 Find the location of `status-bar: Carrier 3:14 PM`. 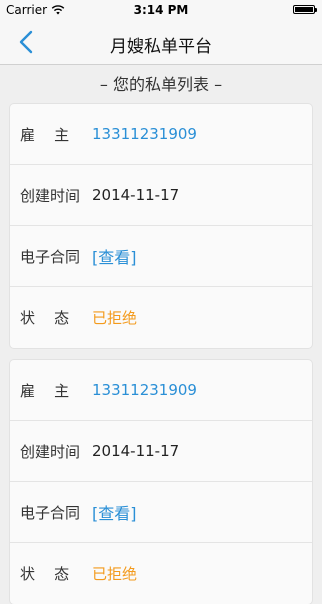

status-bar: Carrier 3:14 PM is located at coordinates (161, 10).